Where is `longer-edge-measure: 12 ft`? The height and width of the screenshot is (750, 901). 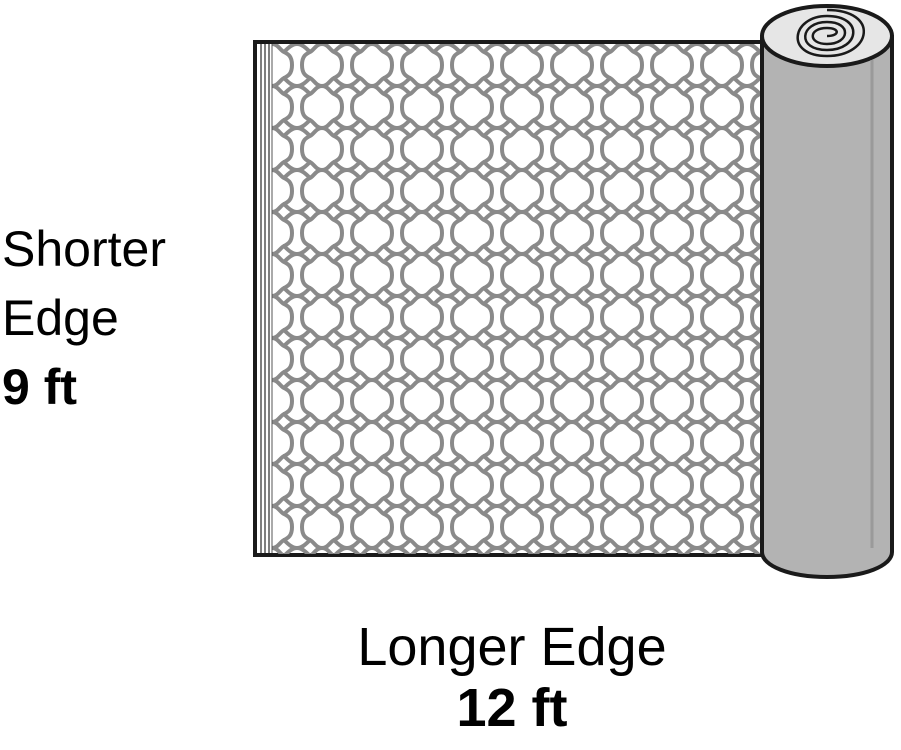 longer-edge-measure: 12 ft is located at coordinates (512, 708).